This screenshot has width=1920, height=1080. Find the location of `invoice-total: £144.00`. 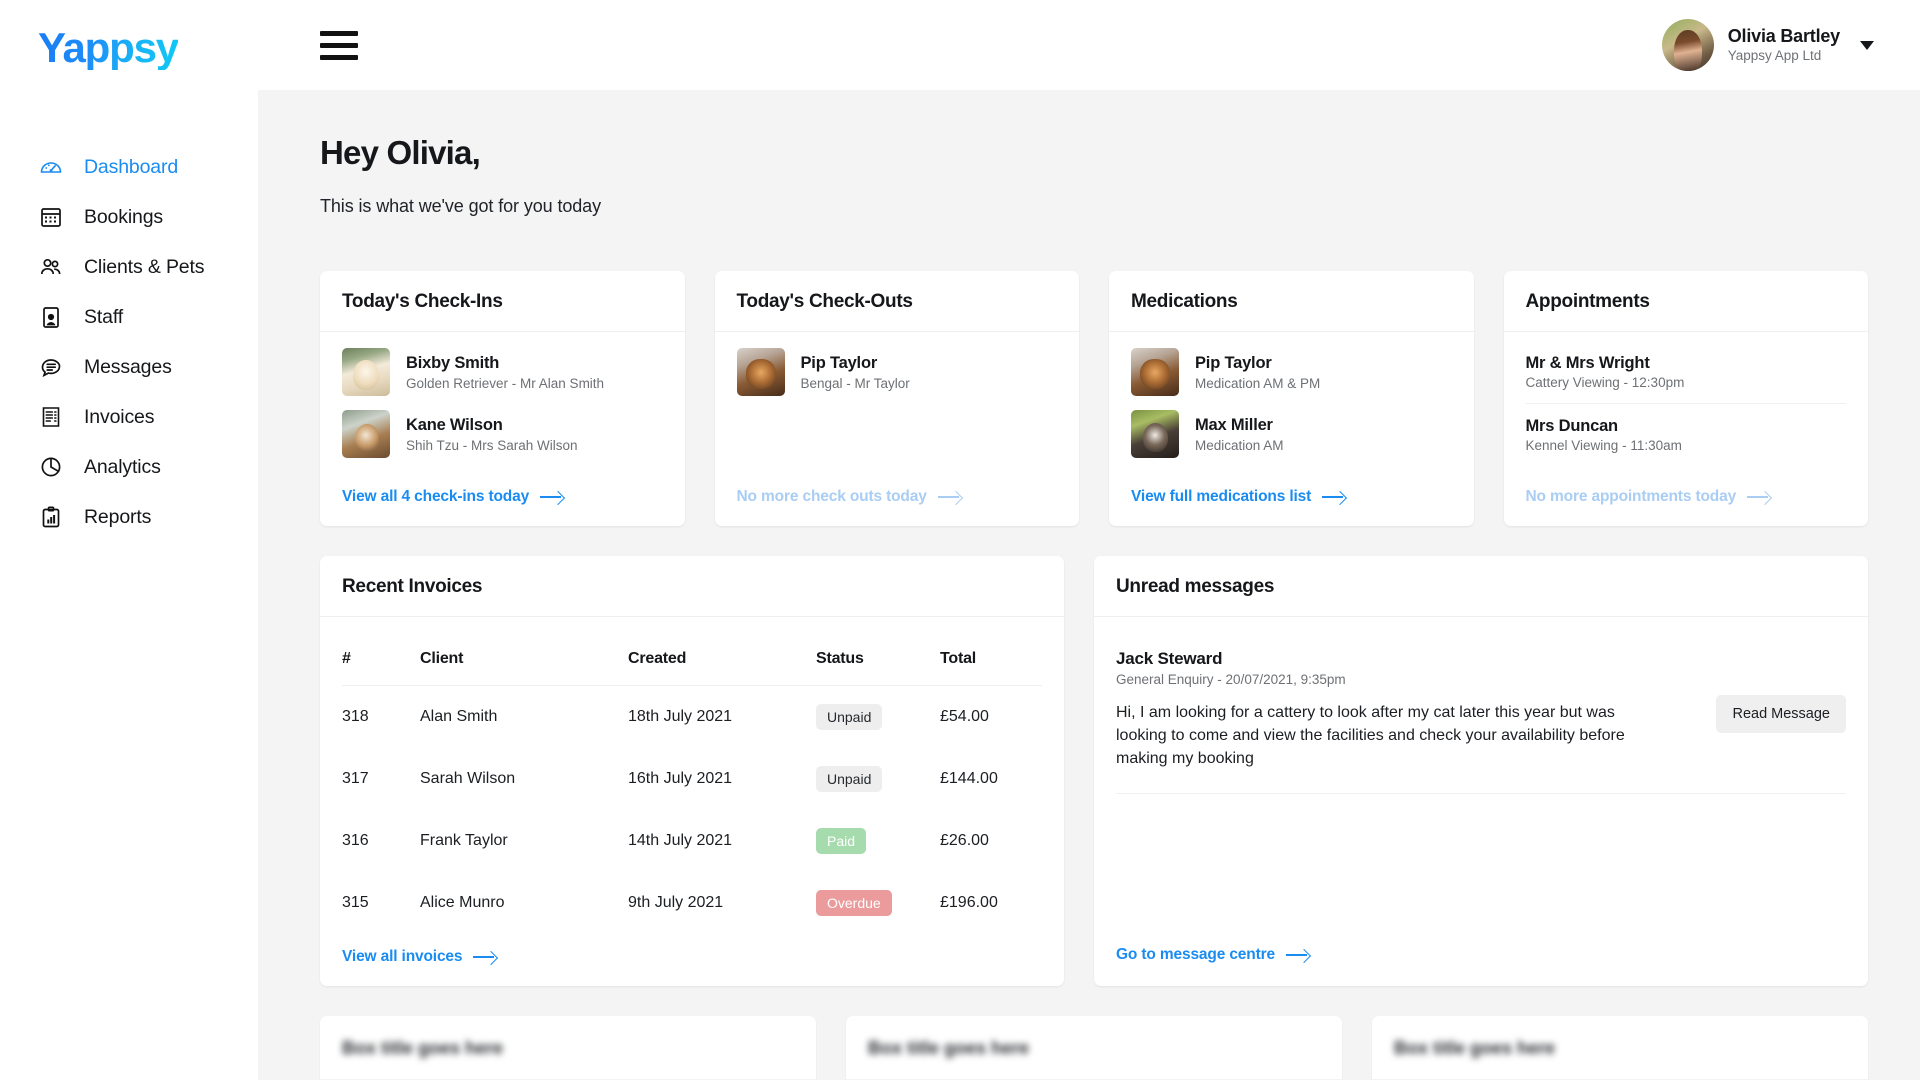

invoice-total: £144.00 is located at coordinates (969, 779).